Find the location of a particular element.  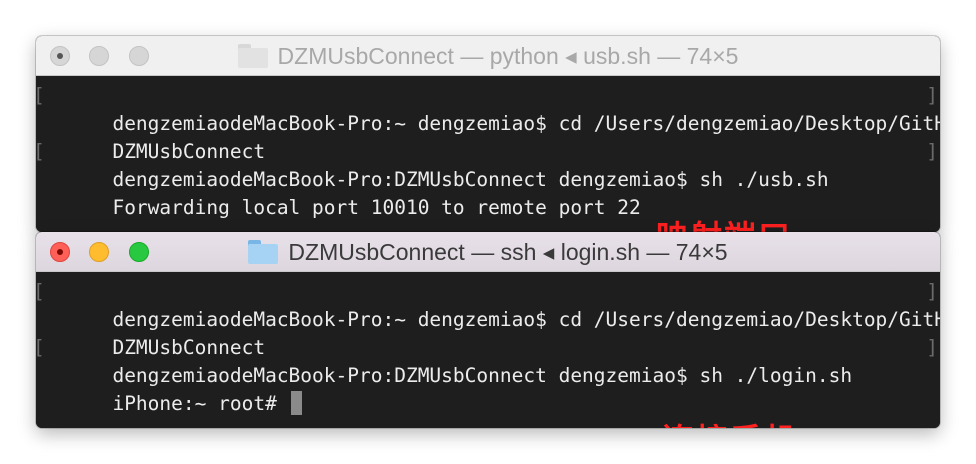

window-title-text: DZMUsbConnect — python ◂ usb.sh — 74×5 is located at coordinates (508, 55).